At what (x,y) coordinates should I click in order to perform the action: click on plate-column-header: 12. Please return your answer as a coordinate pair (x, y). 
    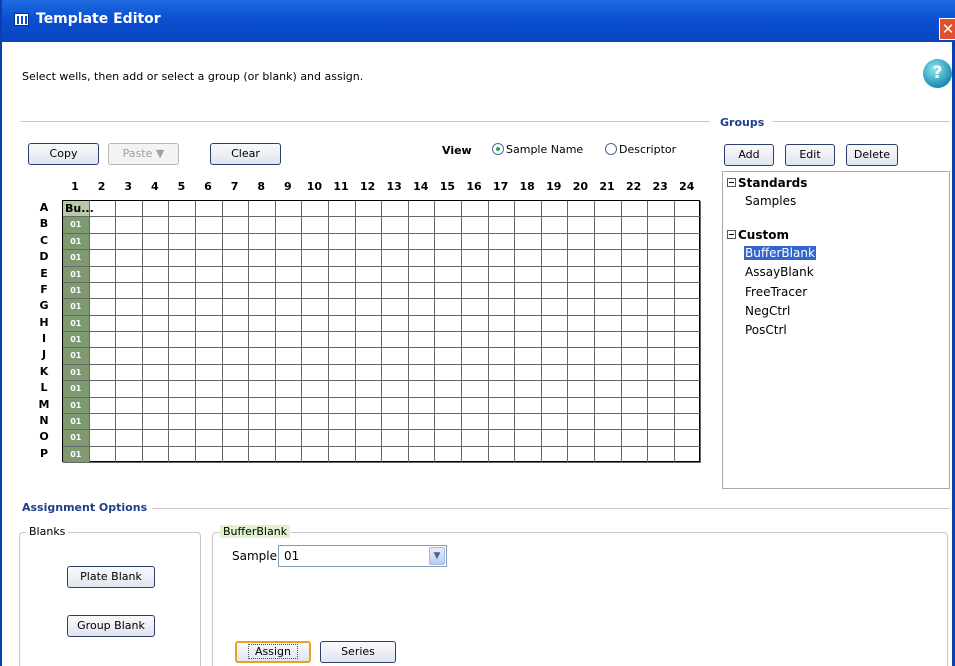
    Looking at the image, I should click on (368, 186).